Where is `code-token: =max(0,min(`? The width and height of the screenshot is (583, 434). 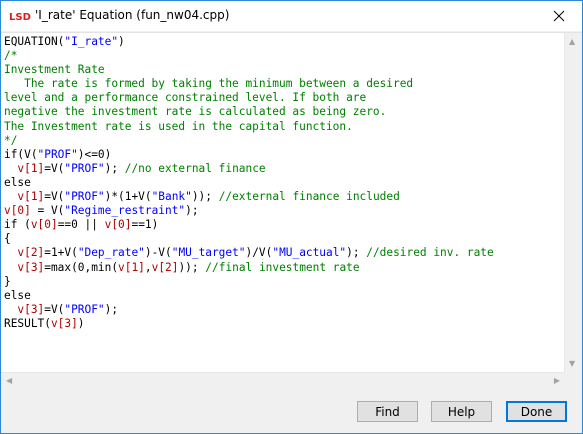
code-token: =max(0,min( is located at coordinates (81, 267).